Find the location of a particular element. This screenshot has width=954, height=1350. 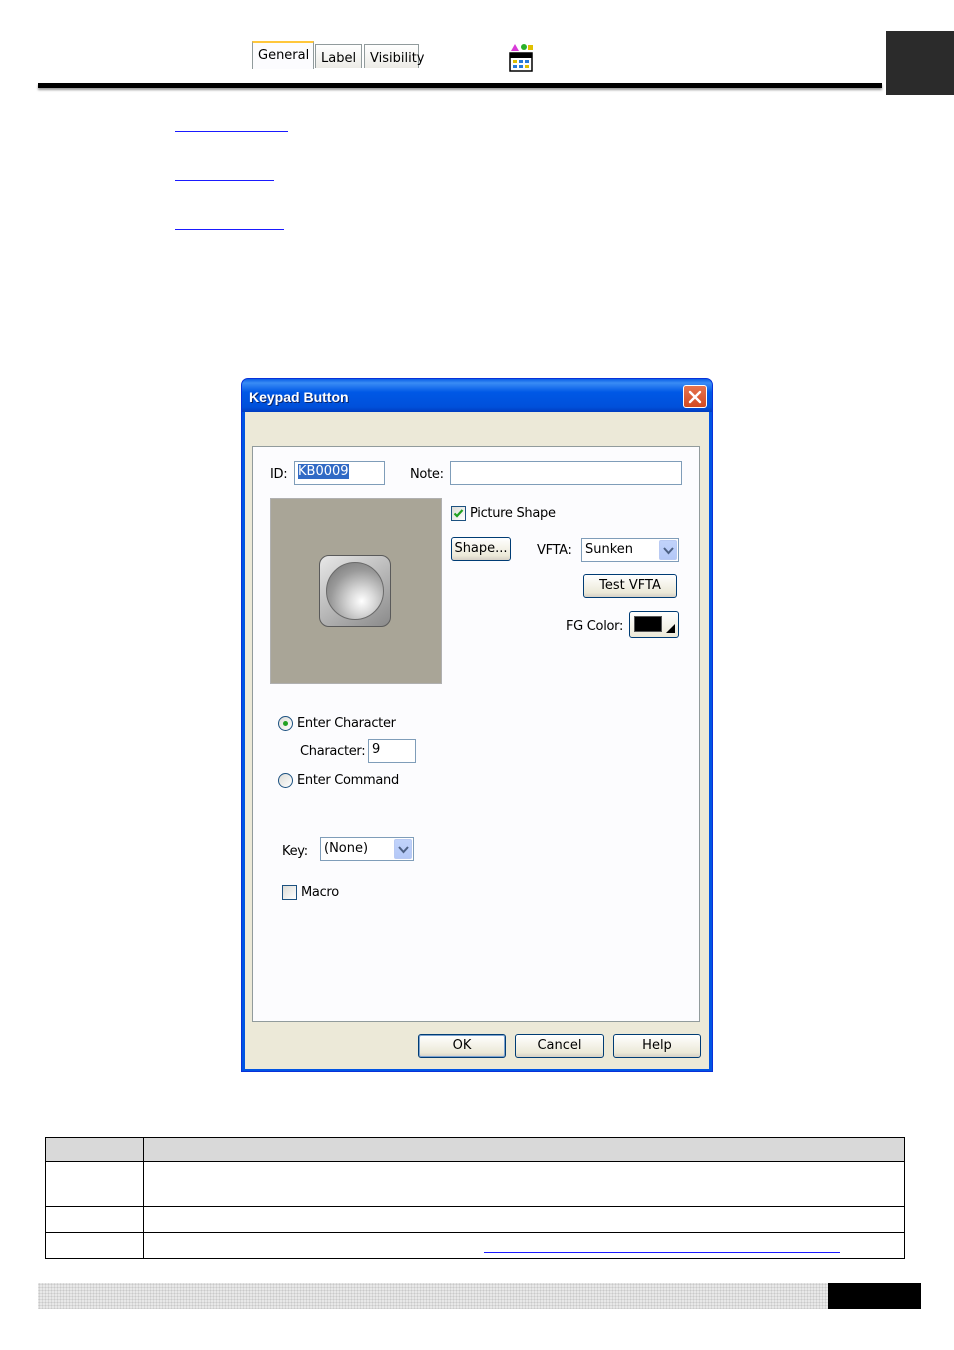

test-vfta-button: Test VFTA is located at coordinates (630, 586).